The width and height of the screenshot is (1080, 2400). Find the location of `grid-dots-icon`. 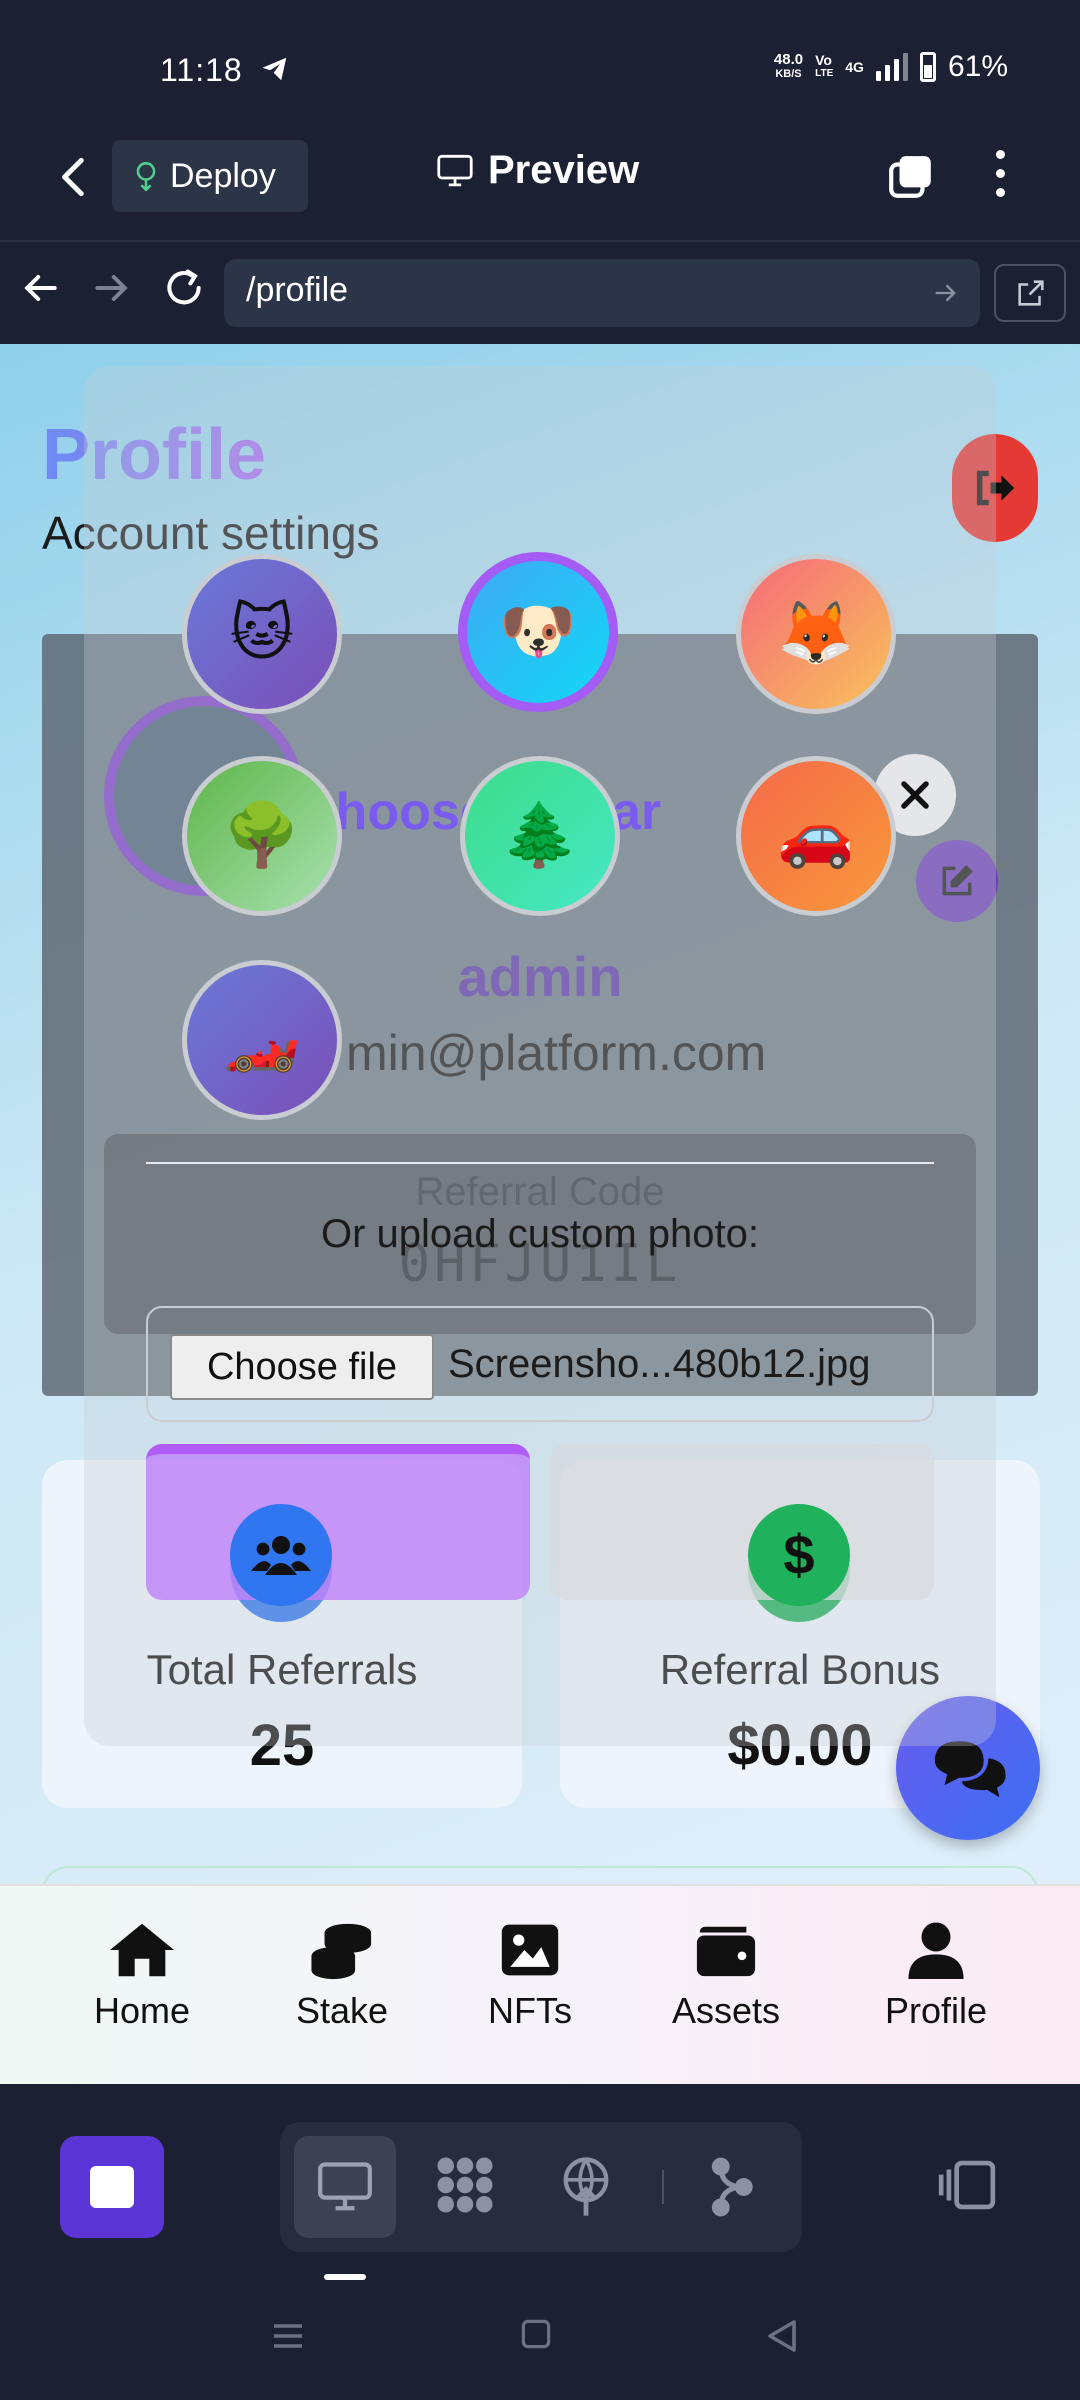

grid-dots-icon is located at coordinates (465, 2185).